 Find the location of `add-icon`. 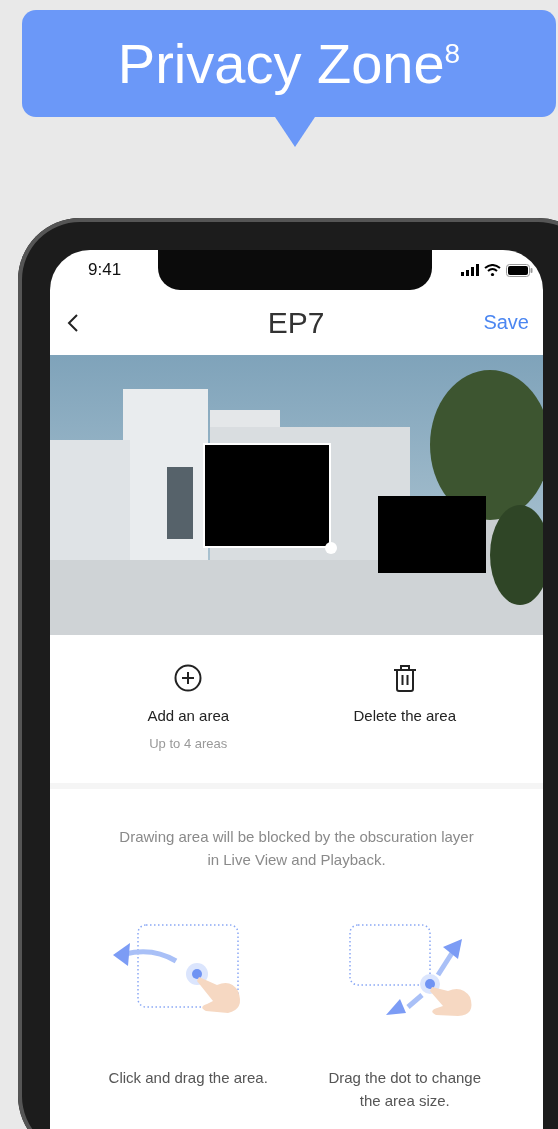

add-icon is located at coordinates (188, 678).